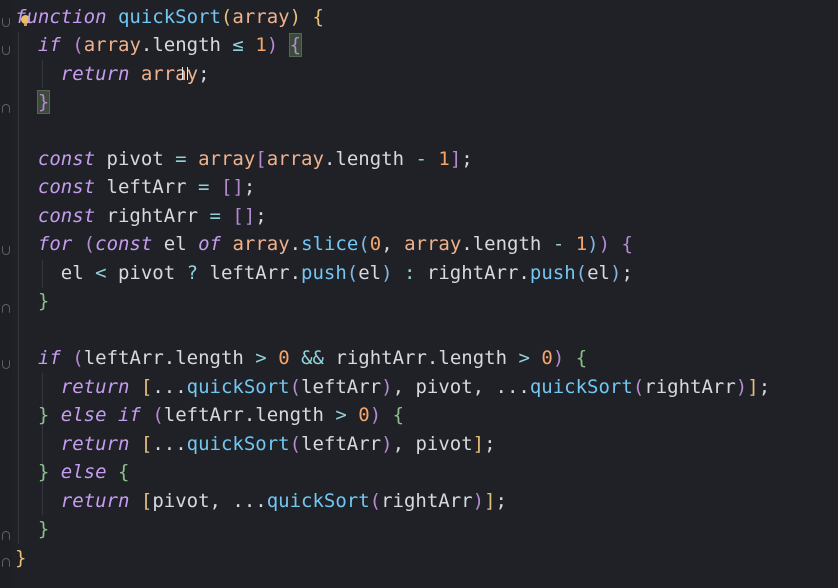  What do you see at coordinates (552, 273) in the screenshot?
I see `code-token: push` at bounding box center [552, 273].